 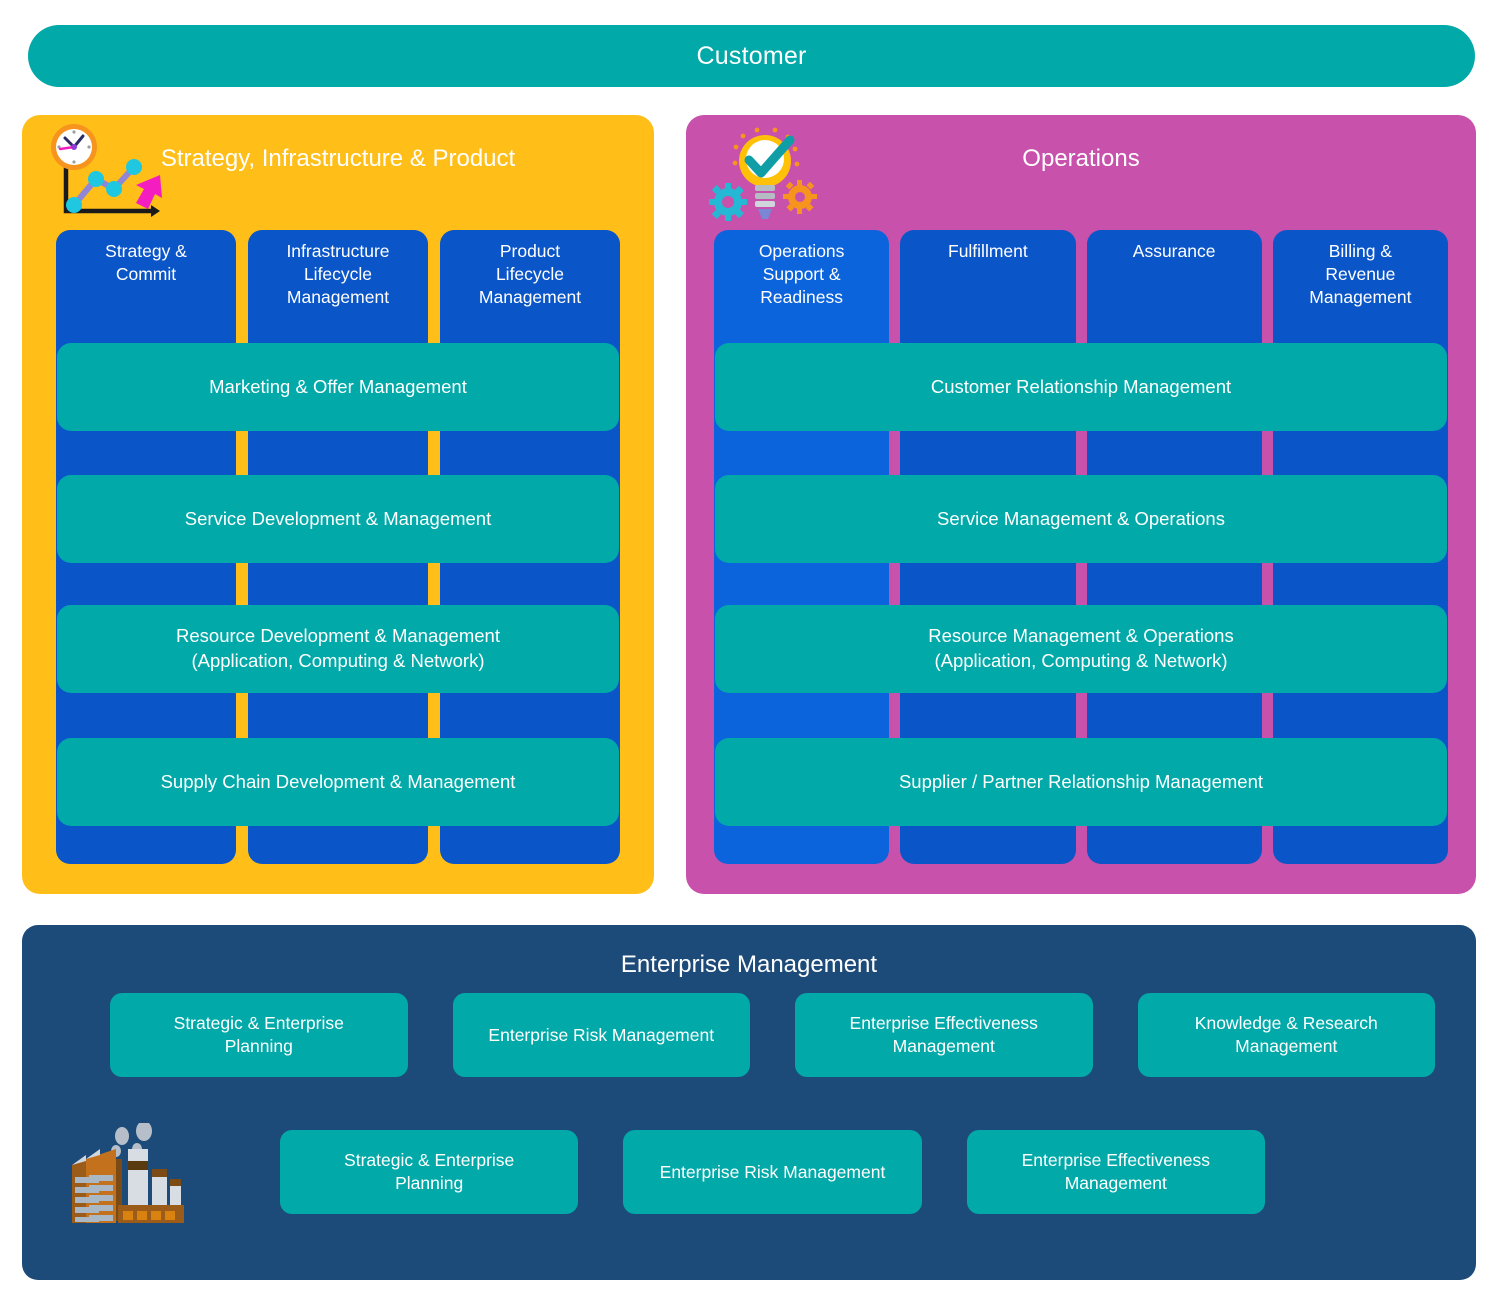 I want to click on enterprise-card-strategic-enterprise-planning: Strategic & Enterprise Planning, so click(x=259, y=1035).